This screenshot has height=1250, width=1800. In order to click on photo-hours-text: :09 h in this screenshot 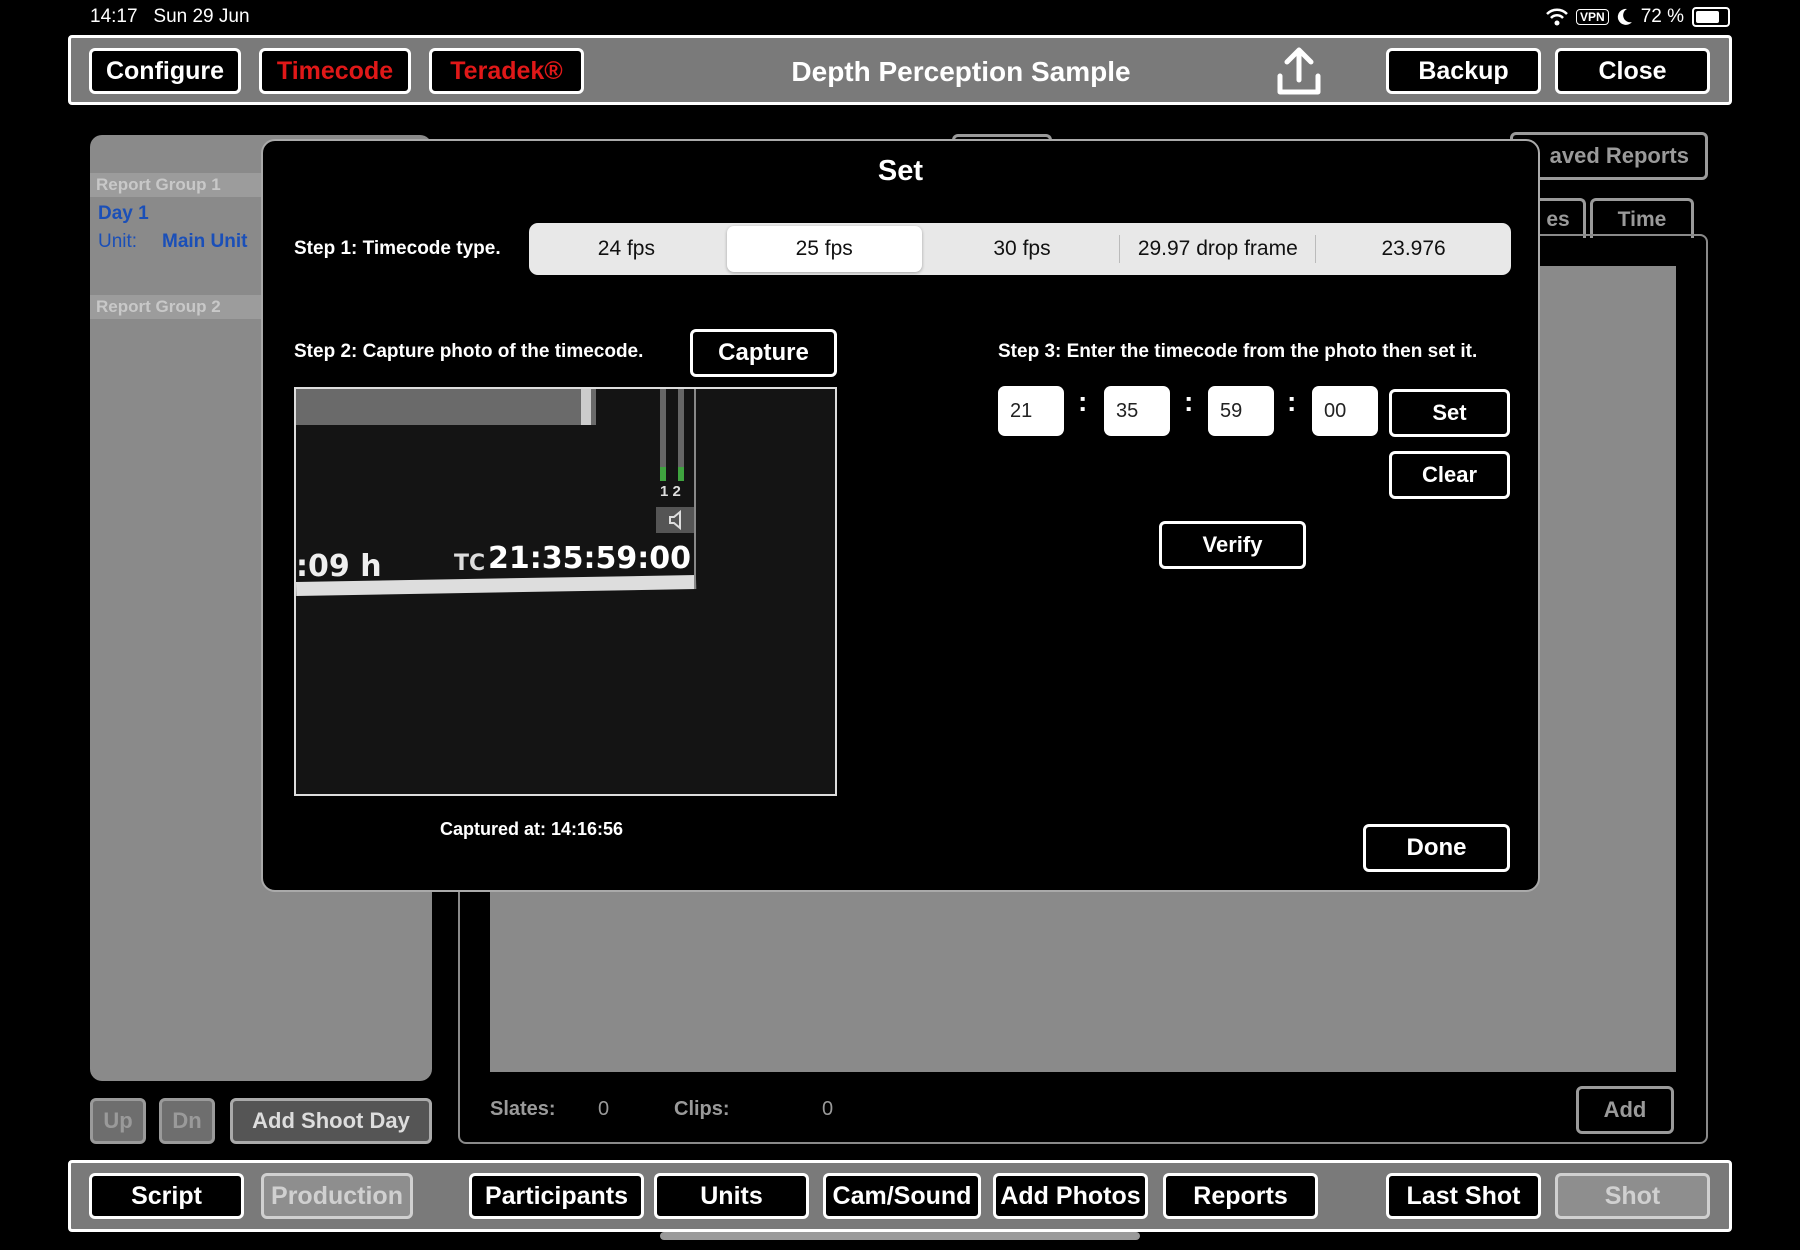, I will do `click(339, 566)`.